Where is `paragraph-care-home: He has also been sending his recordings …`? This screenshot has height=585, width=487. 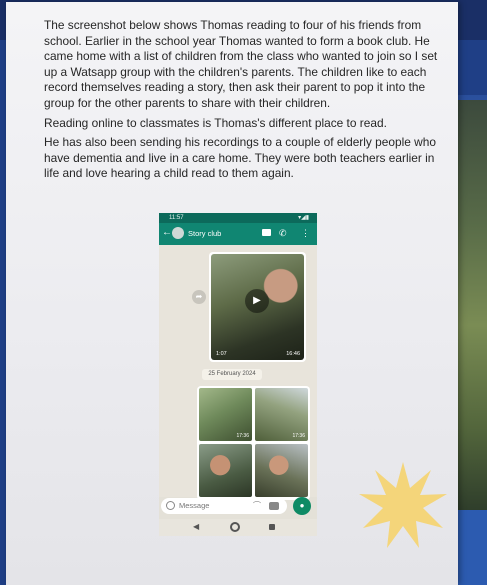
paragraph-care-home: He has also been sending his recordings … is located at coordinates (240, 158).